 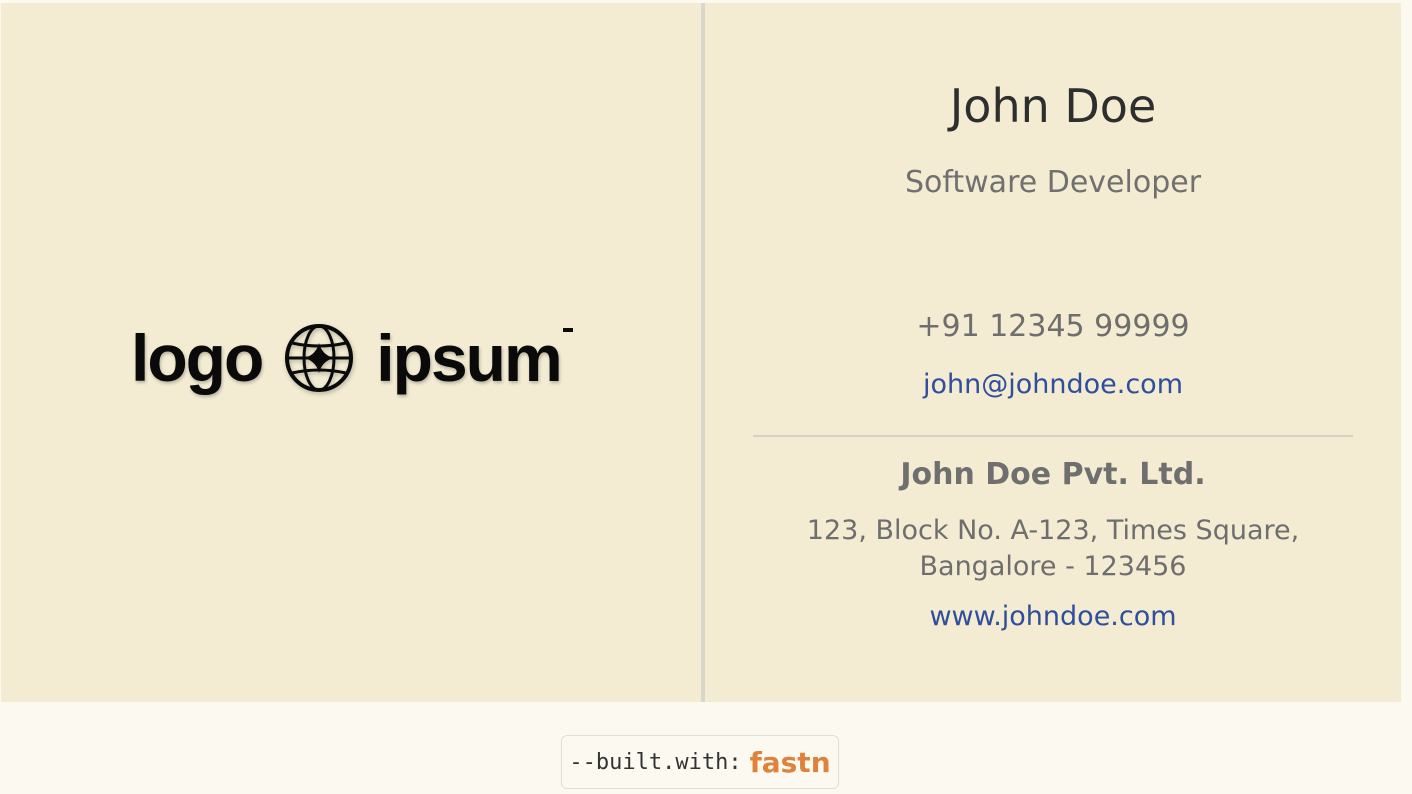 What do you see at coordinates (790, 762) in the screenshot?
I see `fastn-brand-label: fastn` at bounding box center [790, 762].